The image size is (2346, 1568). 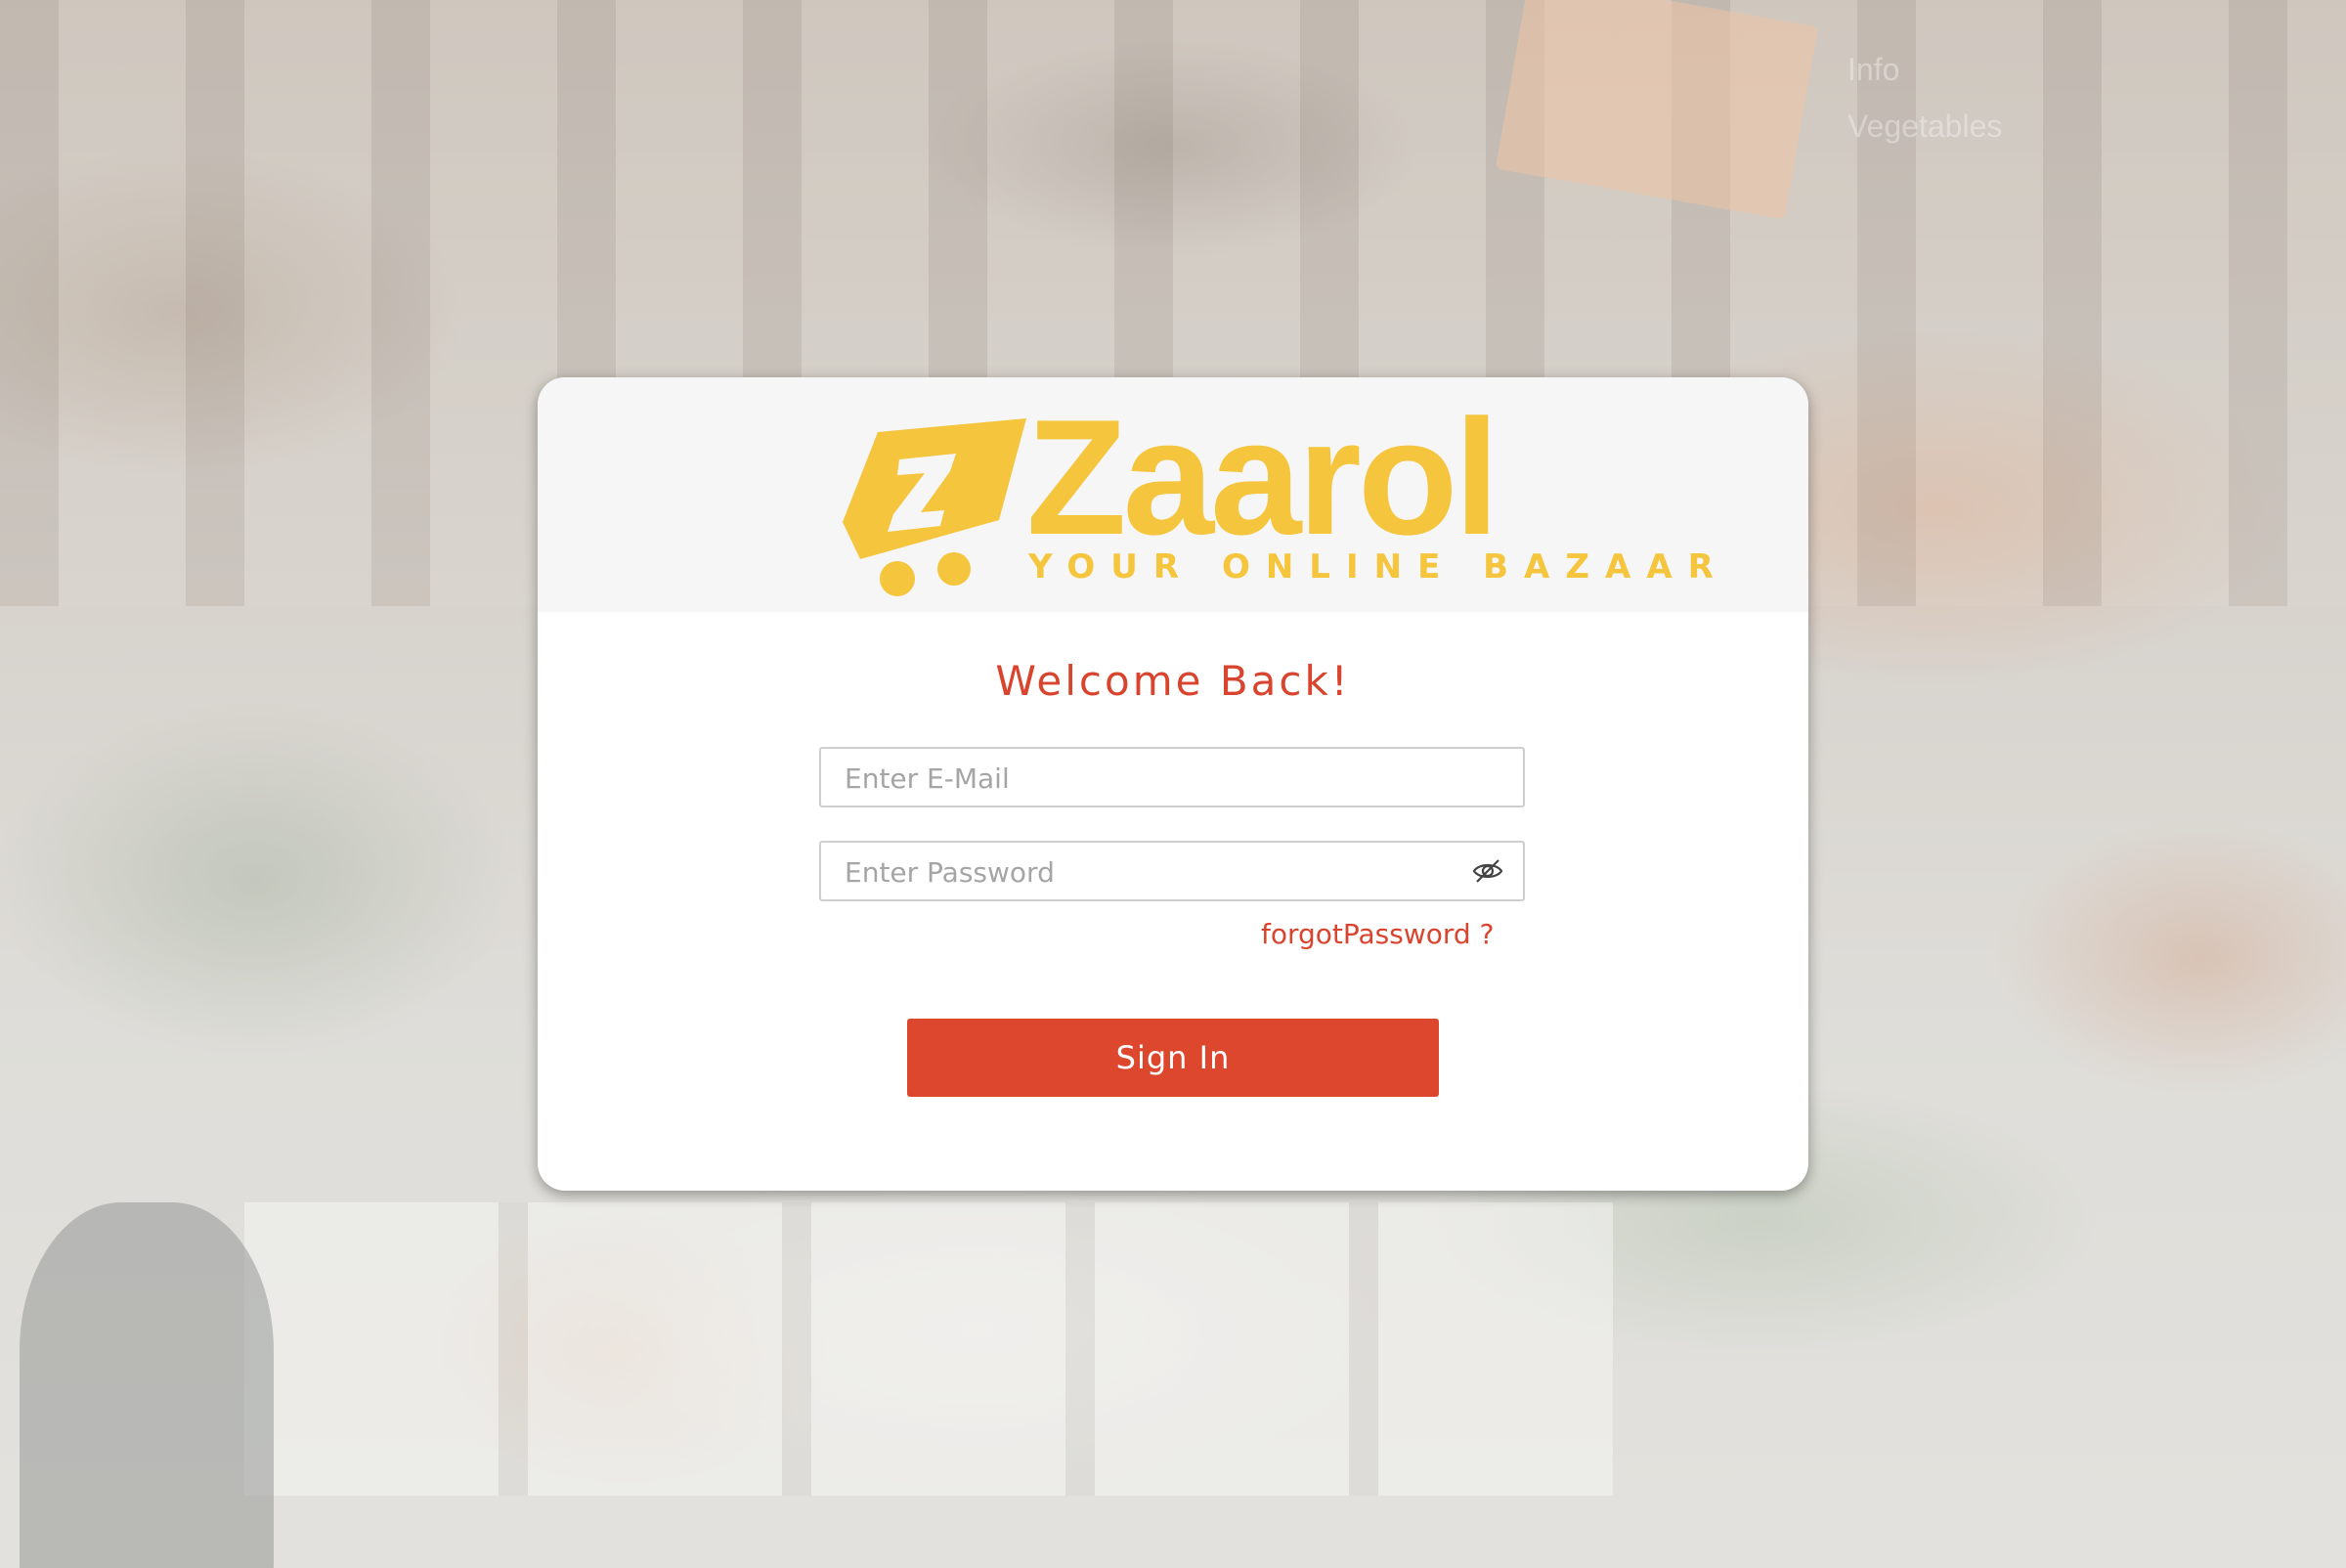 What do you see at coordinates (1157, 872) in the screenshot?
I see `password-input` at bounding box center [1157, 872].